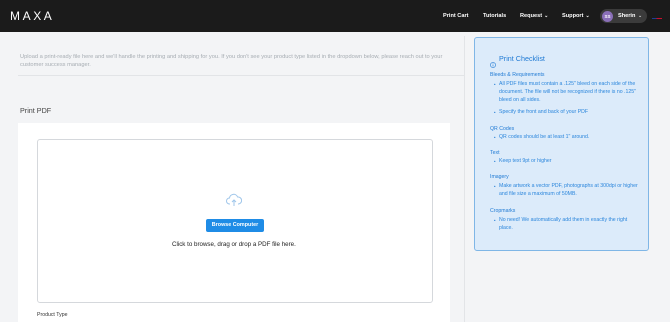  I want to click on nav-tutorials-label: Tutorials, so click(495, 16).